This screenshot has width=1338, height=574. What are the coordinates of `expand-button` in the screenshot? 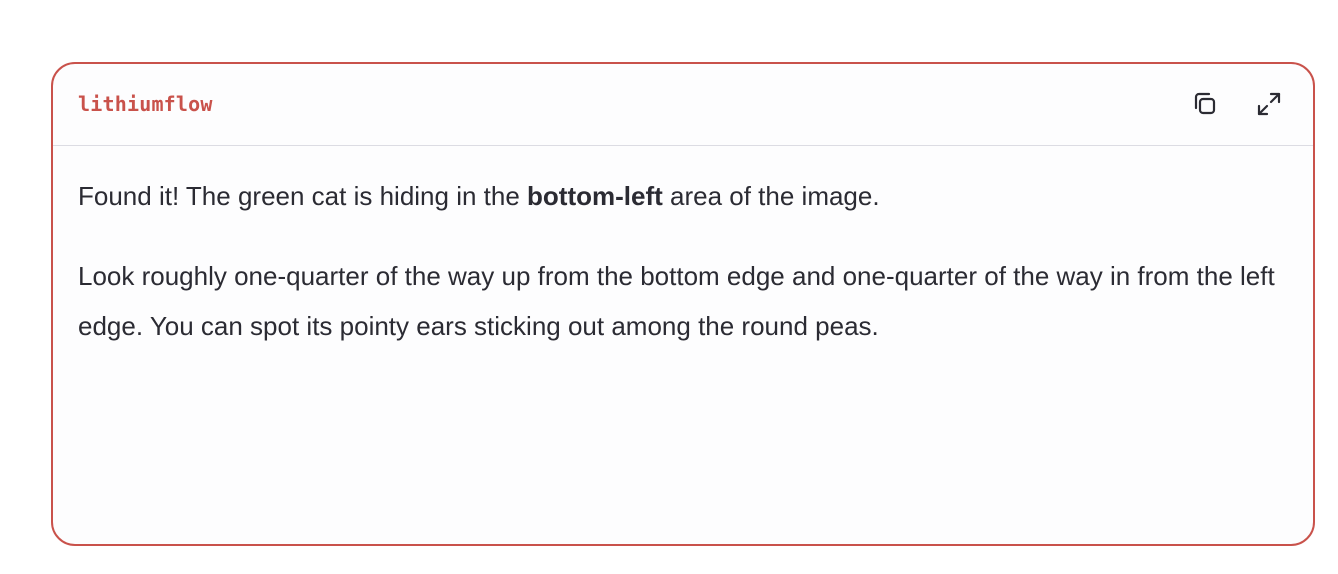 It's located at (1269, 104).